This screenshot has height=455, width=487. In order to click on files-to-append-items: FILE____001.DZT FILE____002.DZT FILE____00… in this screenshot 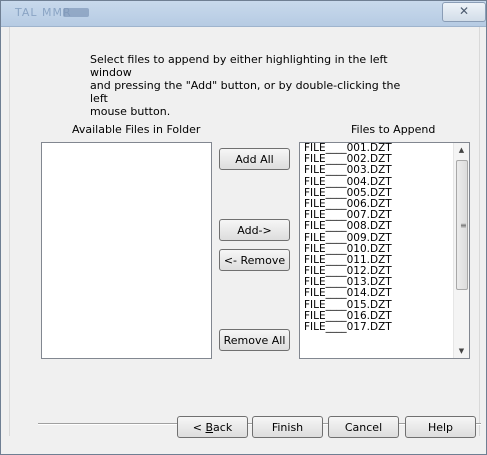, I will do `click(376, 250)`.